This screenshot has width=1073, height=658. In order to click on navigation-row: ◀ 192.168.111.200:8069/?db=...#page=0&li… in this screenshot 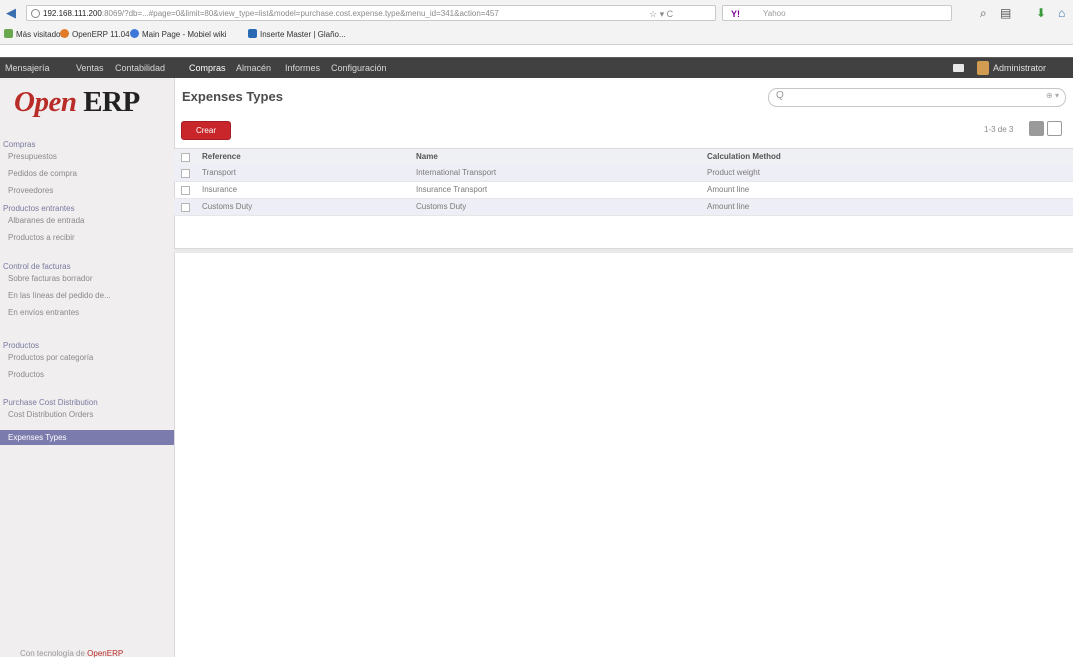, I will do `click(536, 13)`.